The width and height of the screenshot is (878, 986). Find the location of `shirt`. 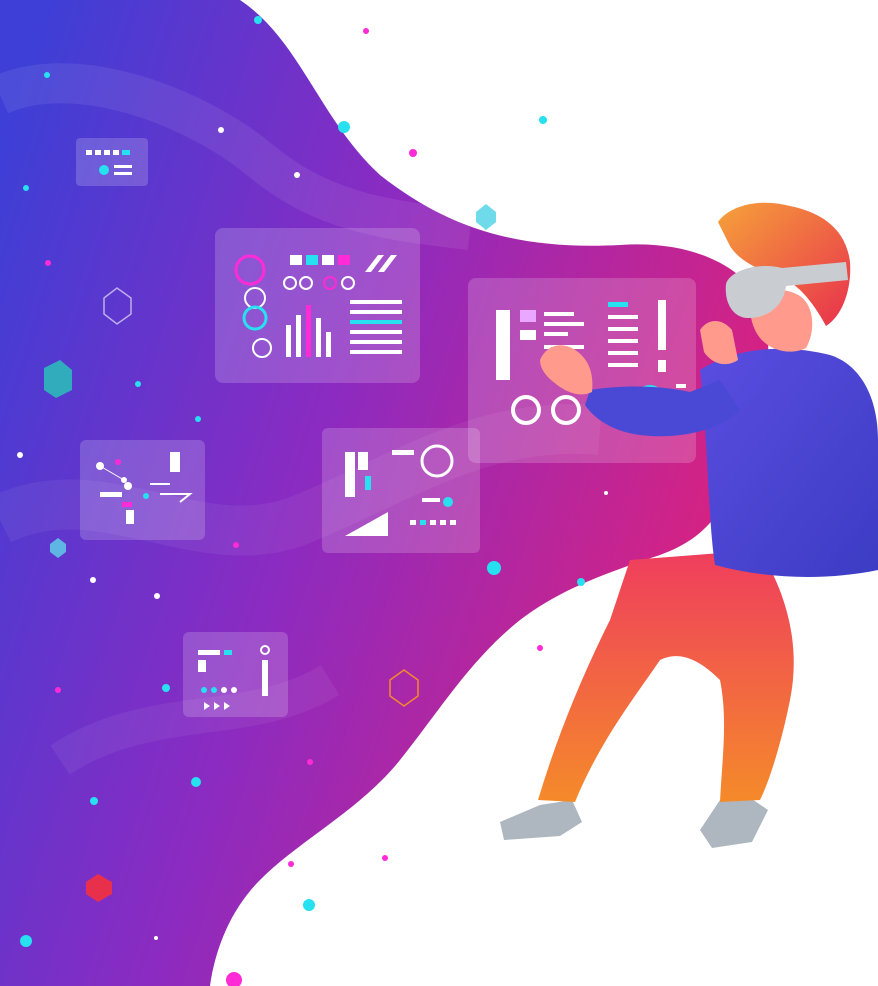

shirt is located at coordinates (789, 462).